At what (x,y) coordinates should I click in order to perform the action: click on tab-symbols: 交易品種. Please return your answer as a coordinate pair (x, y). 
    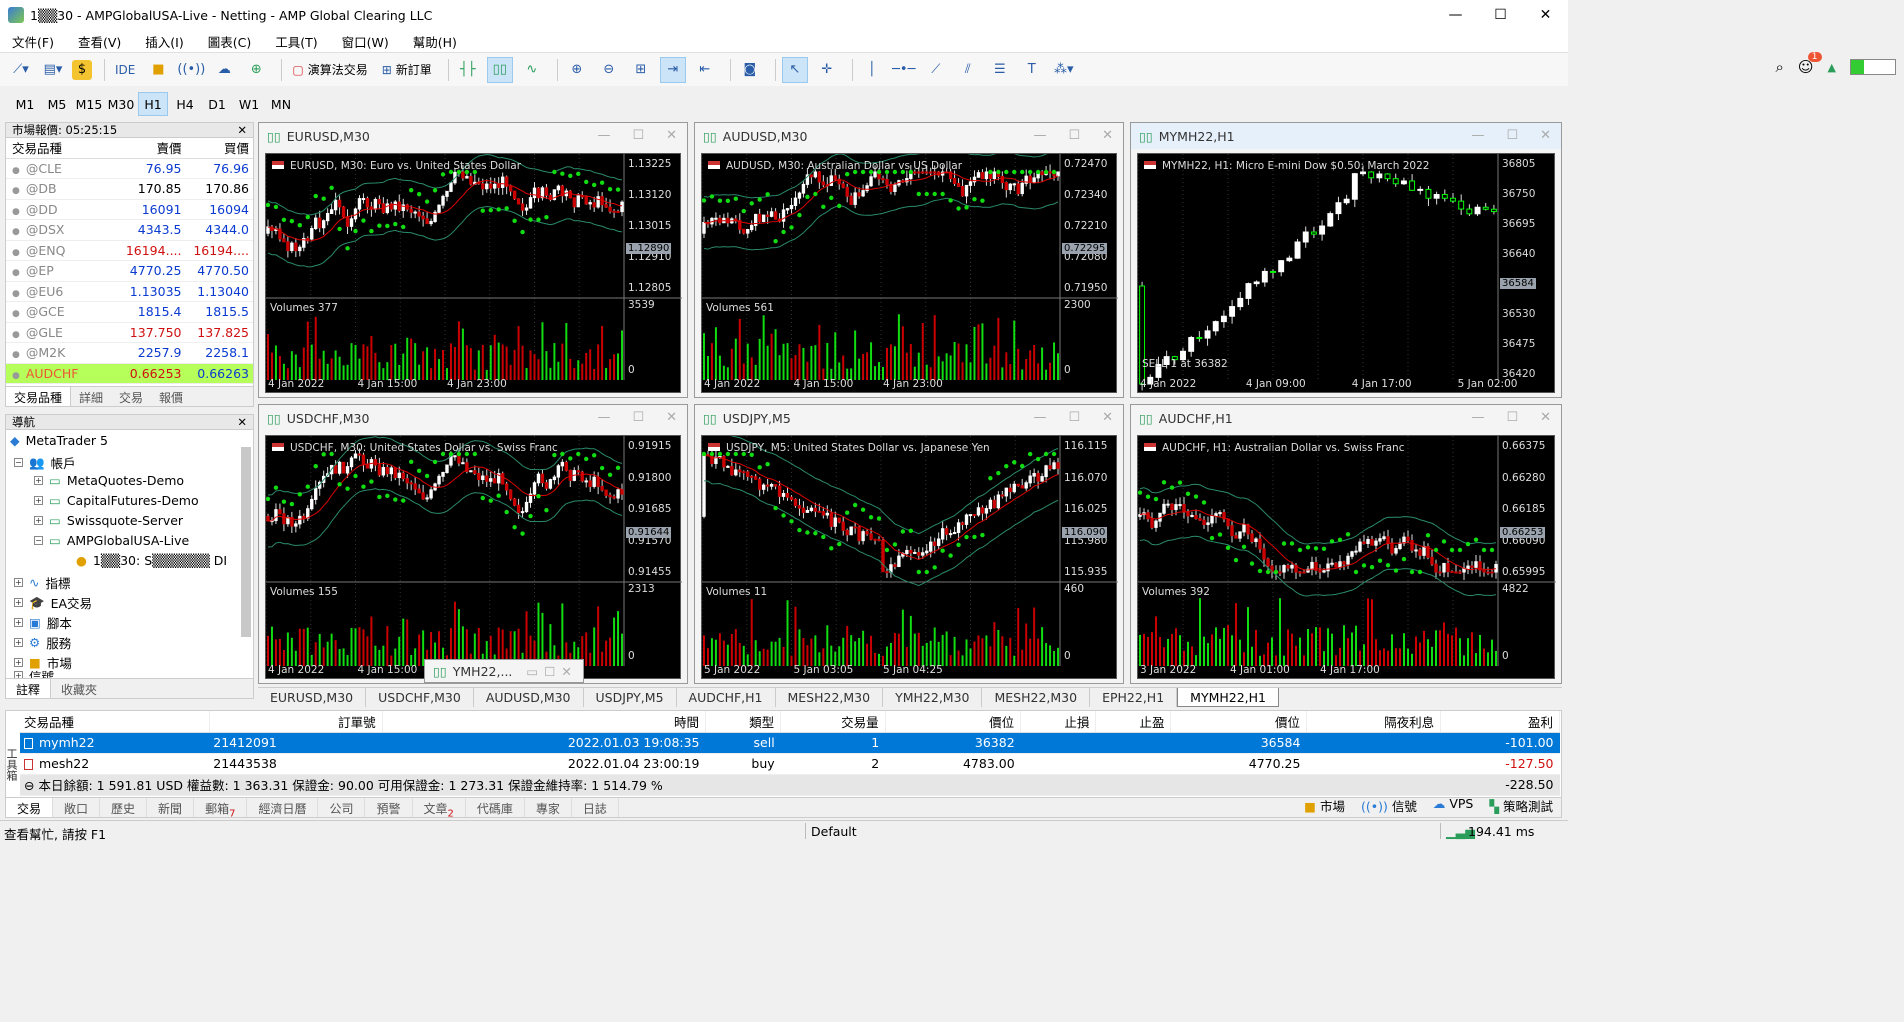
    Looking at the image, I should click on (39, 396).